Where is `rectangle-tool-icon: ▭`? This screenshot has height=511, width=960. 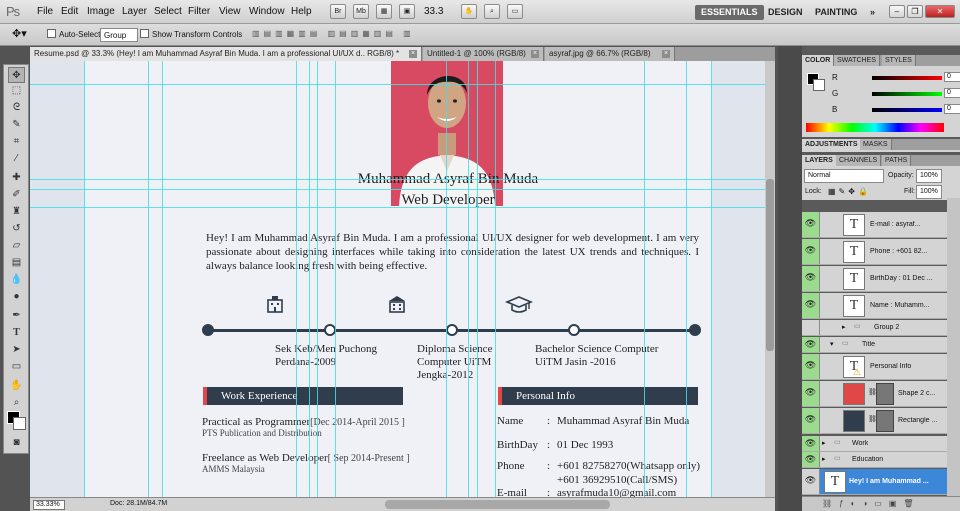
rectangle-tool-icon: ▭ is located at coordinates (16, 367).